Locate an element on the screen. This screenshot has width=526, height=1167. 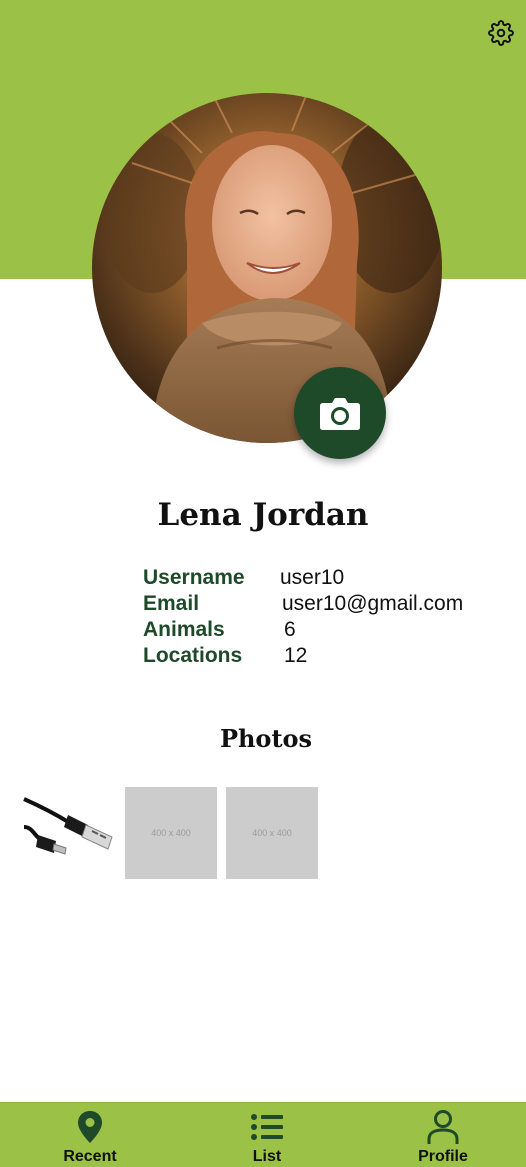
info-row-animals: Animals 6 is located at coordinates (328, 630).